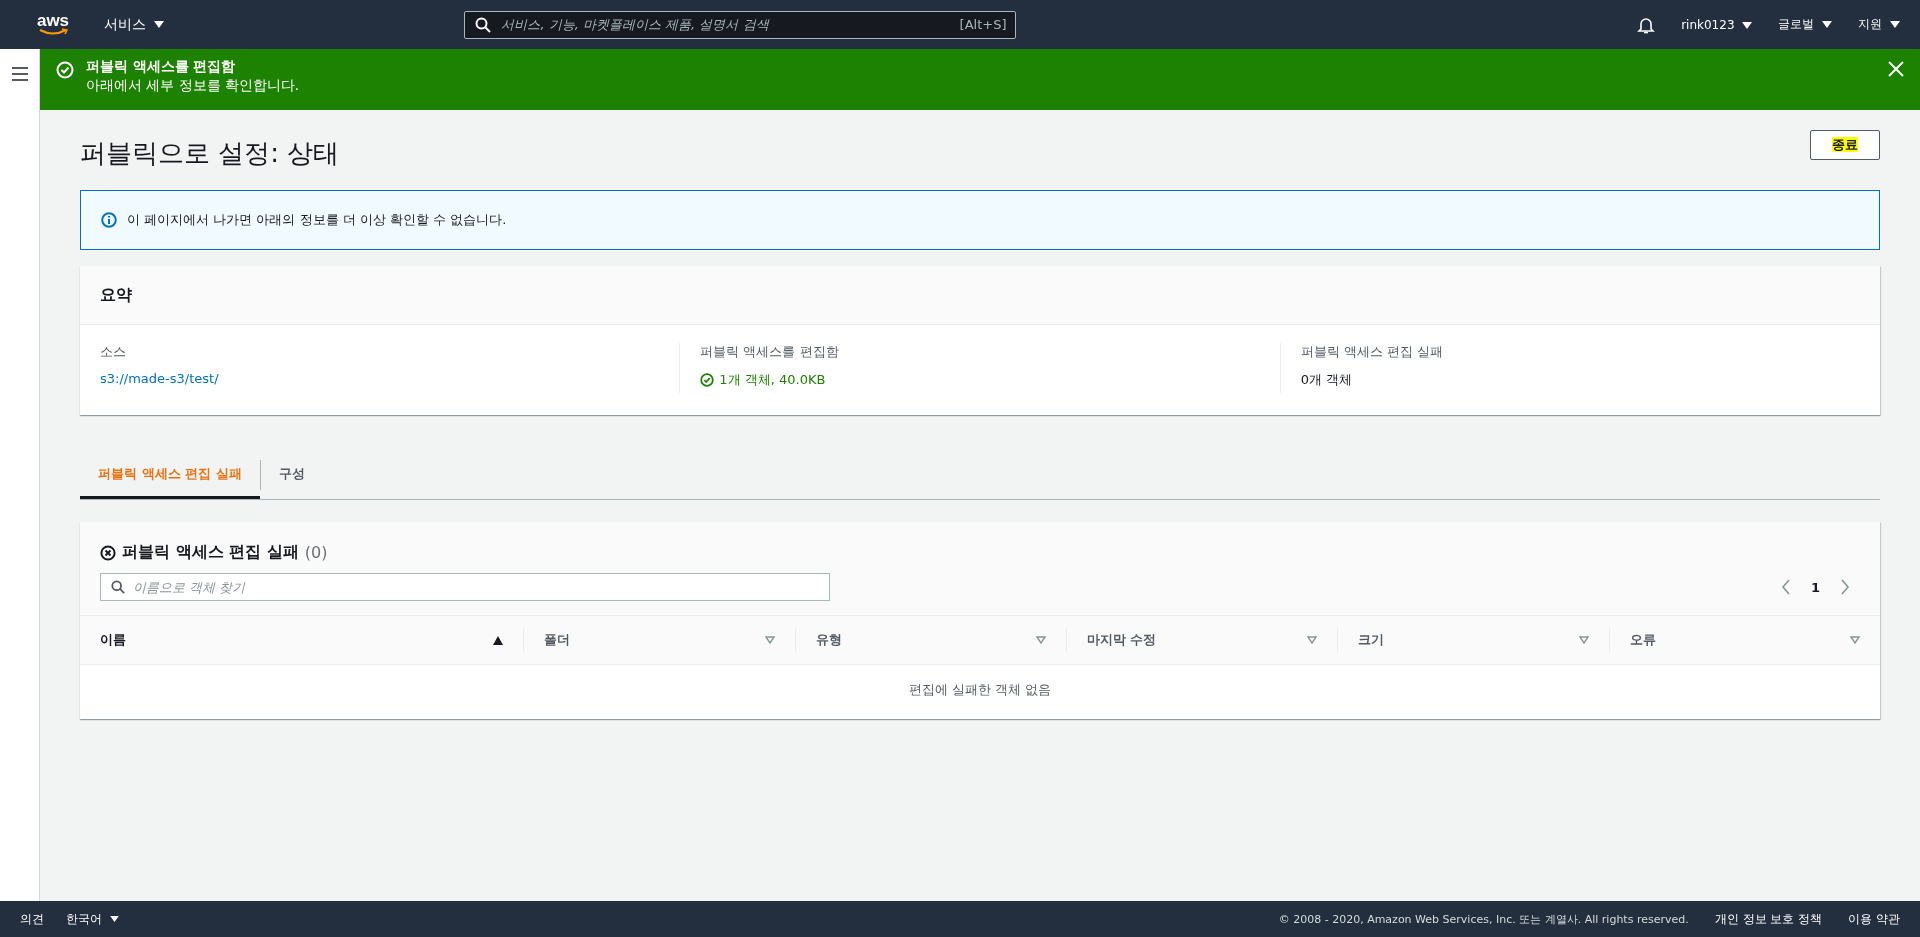 This screenshot has height=937, width=1920. I want to click on aws-logo: aws, so click(53, 24).